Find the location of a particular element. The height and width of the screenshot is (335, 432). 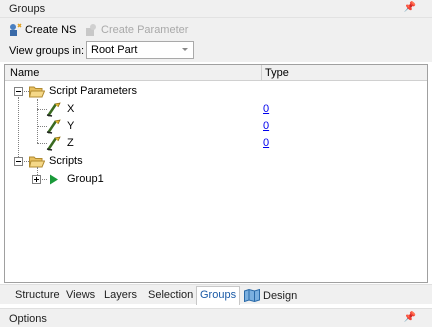

chevron-down-icon is located at coordinates (185, 49).